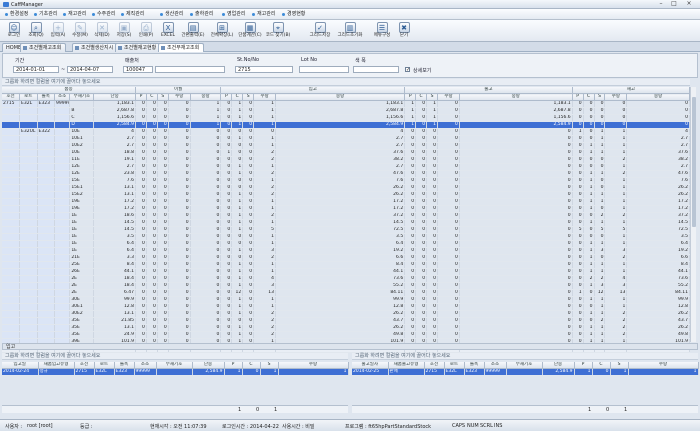  I want to click on color-width-field, so click(376, 69).